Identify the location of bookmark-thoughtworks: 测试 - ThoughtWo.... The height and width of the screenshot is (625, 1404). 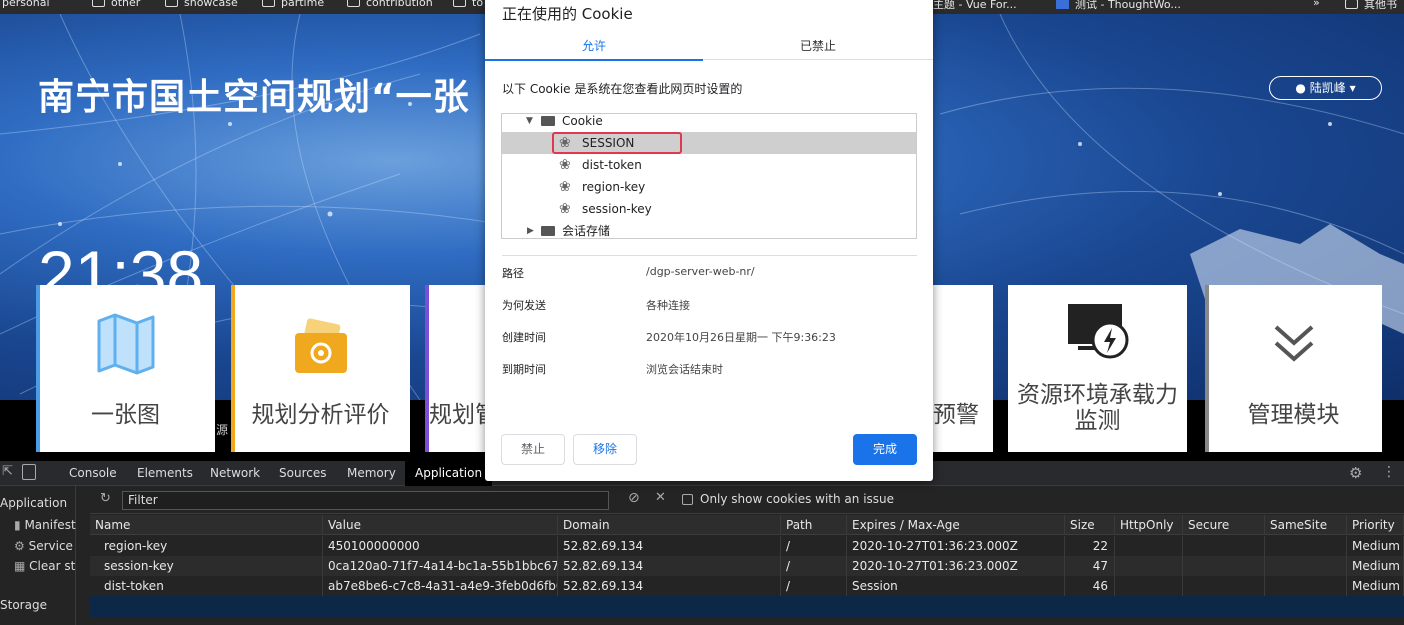
(1118, 6).